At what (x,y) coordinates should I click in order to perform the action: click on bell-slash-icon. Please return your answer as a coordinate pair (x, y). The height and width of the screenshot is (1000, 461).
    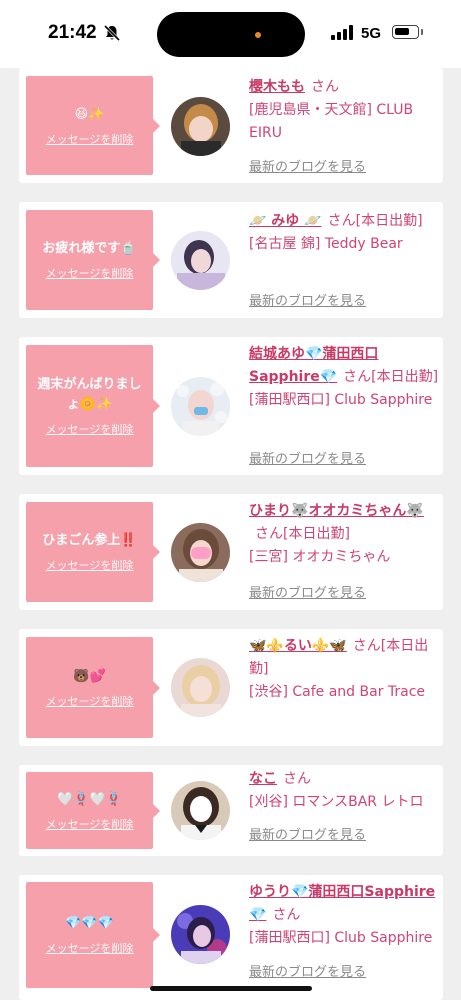
    Looking at the image, I should click on (112, 33).